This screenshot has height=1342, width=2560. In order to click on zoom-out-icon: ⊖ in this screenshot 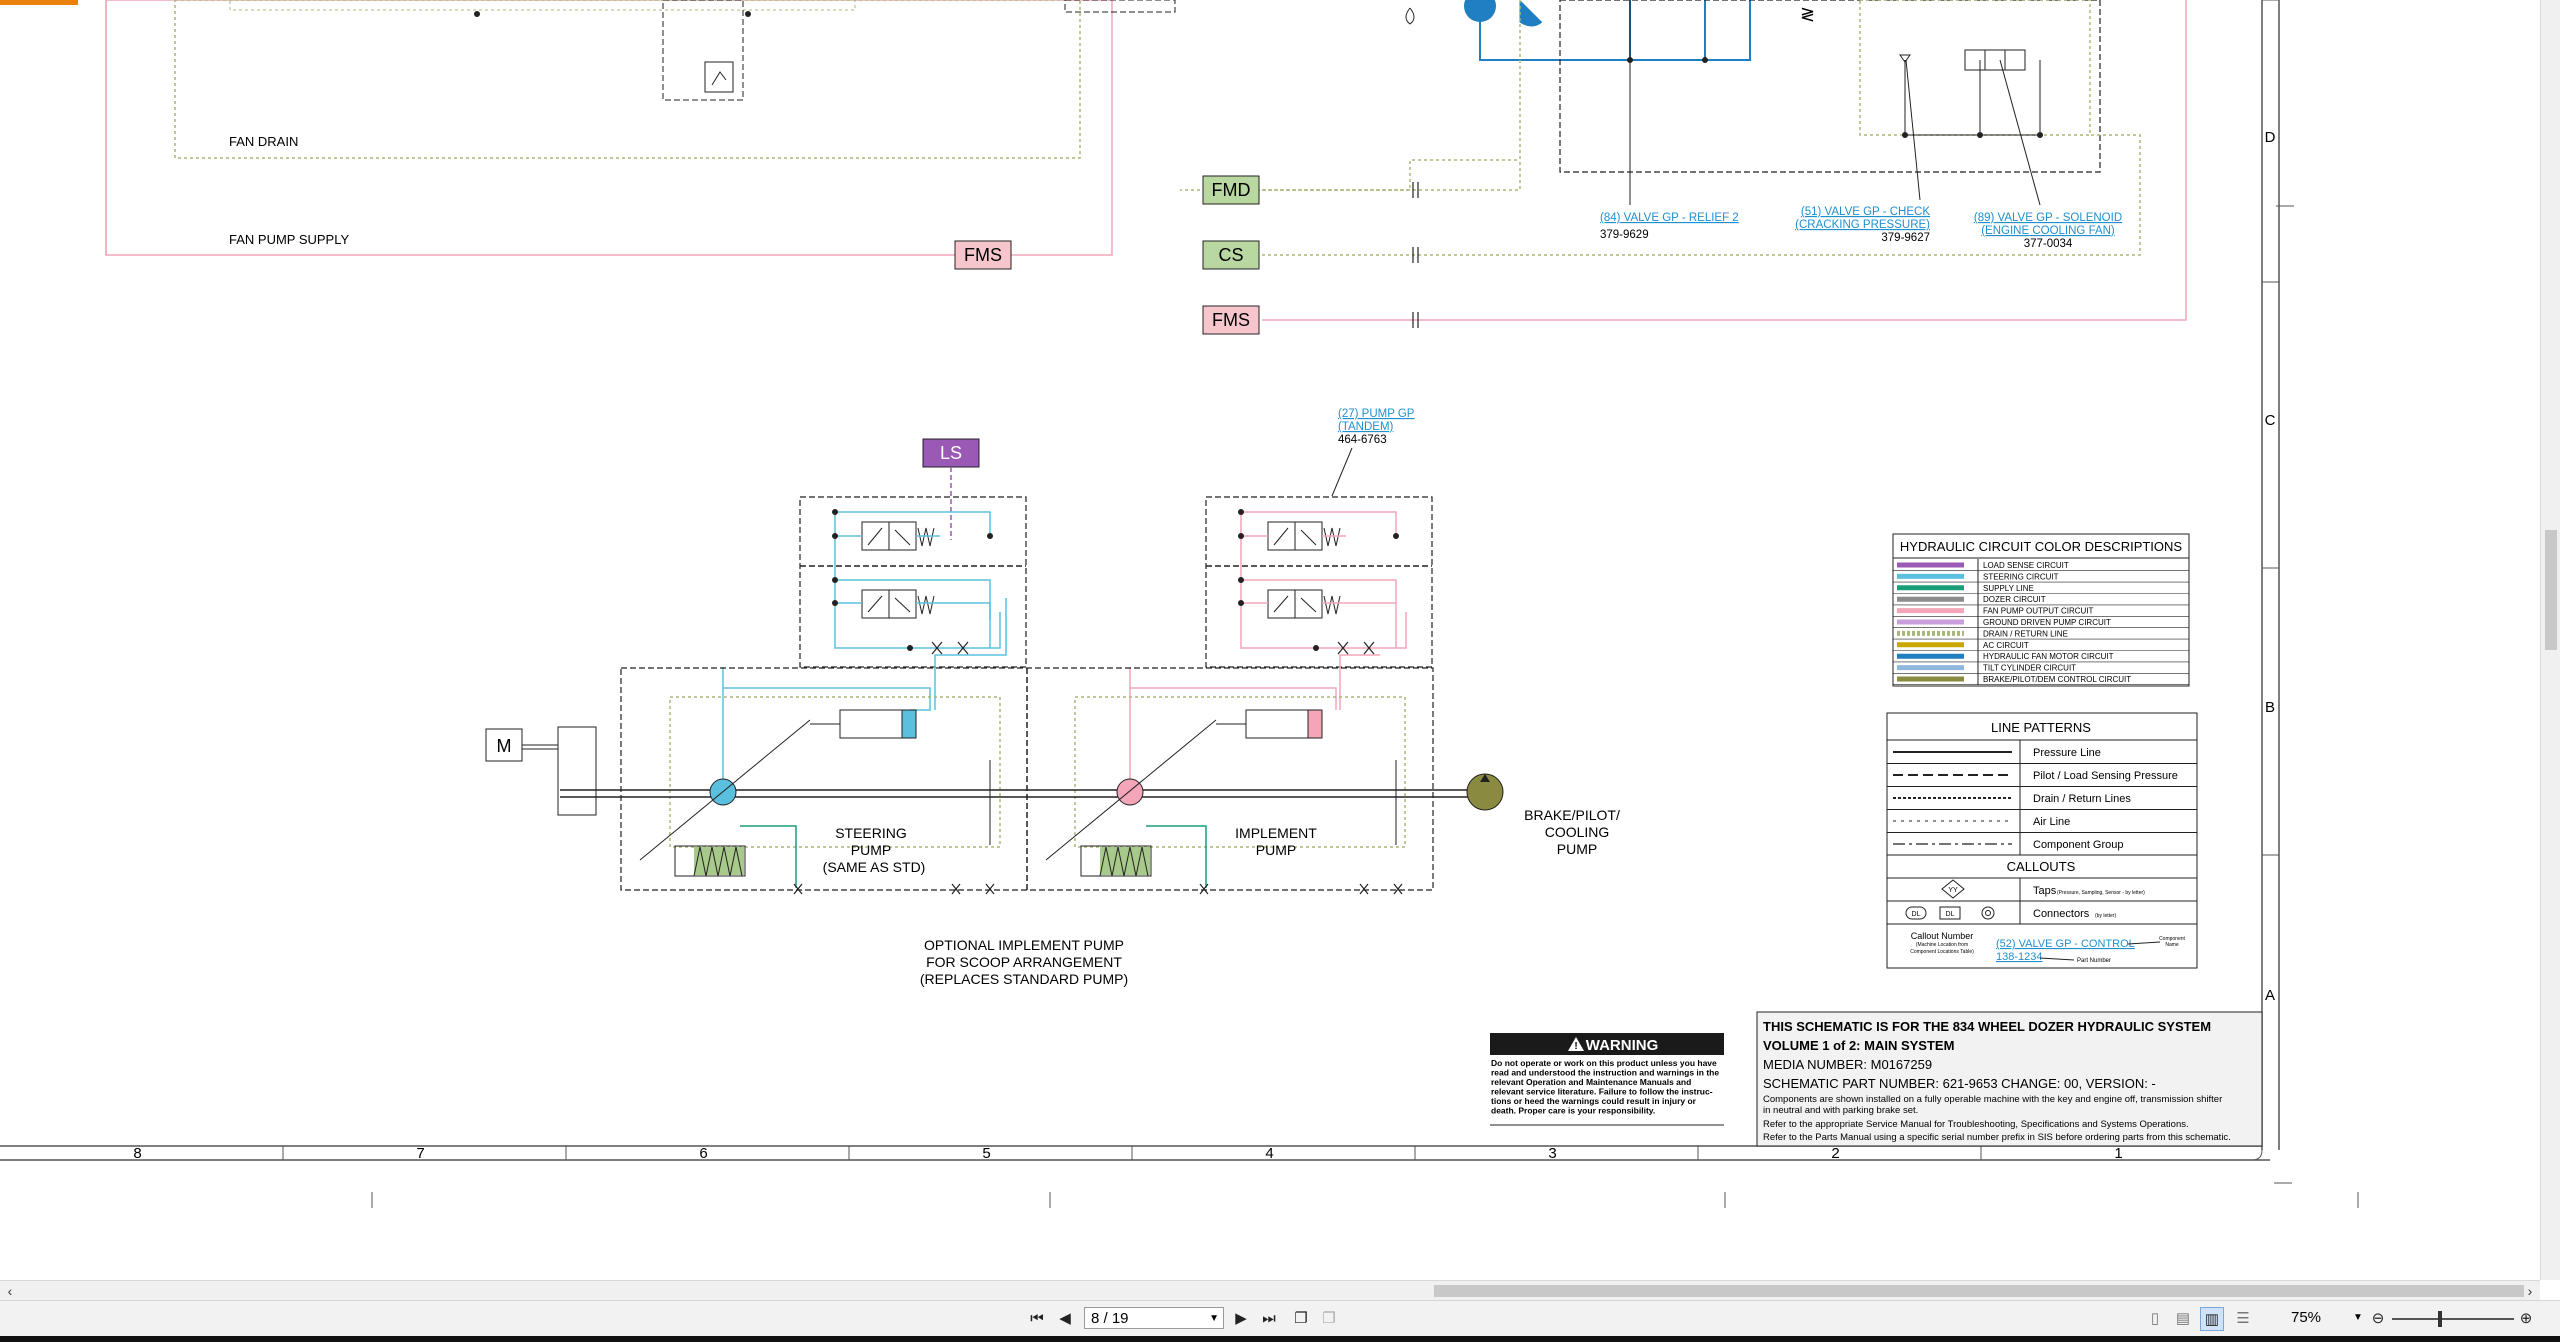, I will do `click(2378, 1319)`.